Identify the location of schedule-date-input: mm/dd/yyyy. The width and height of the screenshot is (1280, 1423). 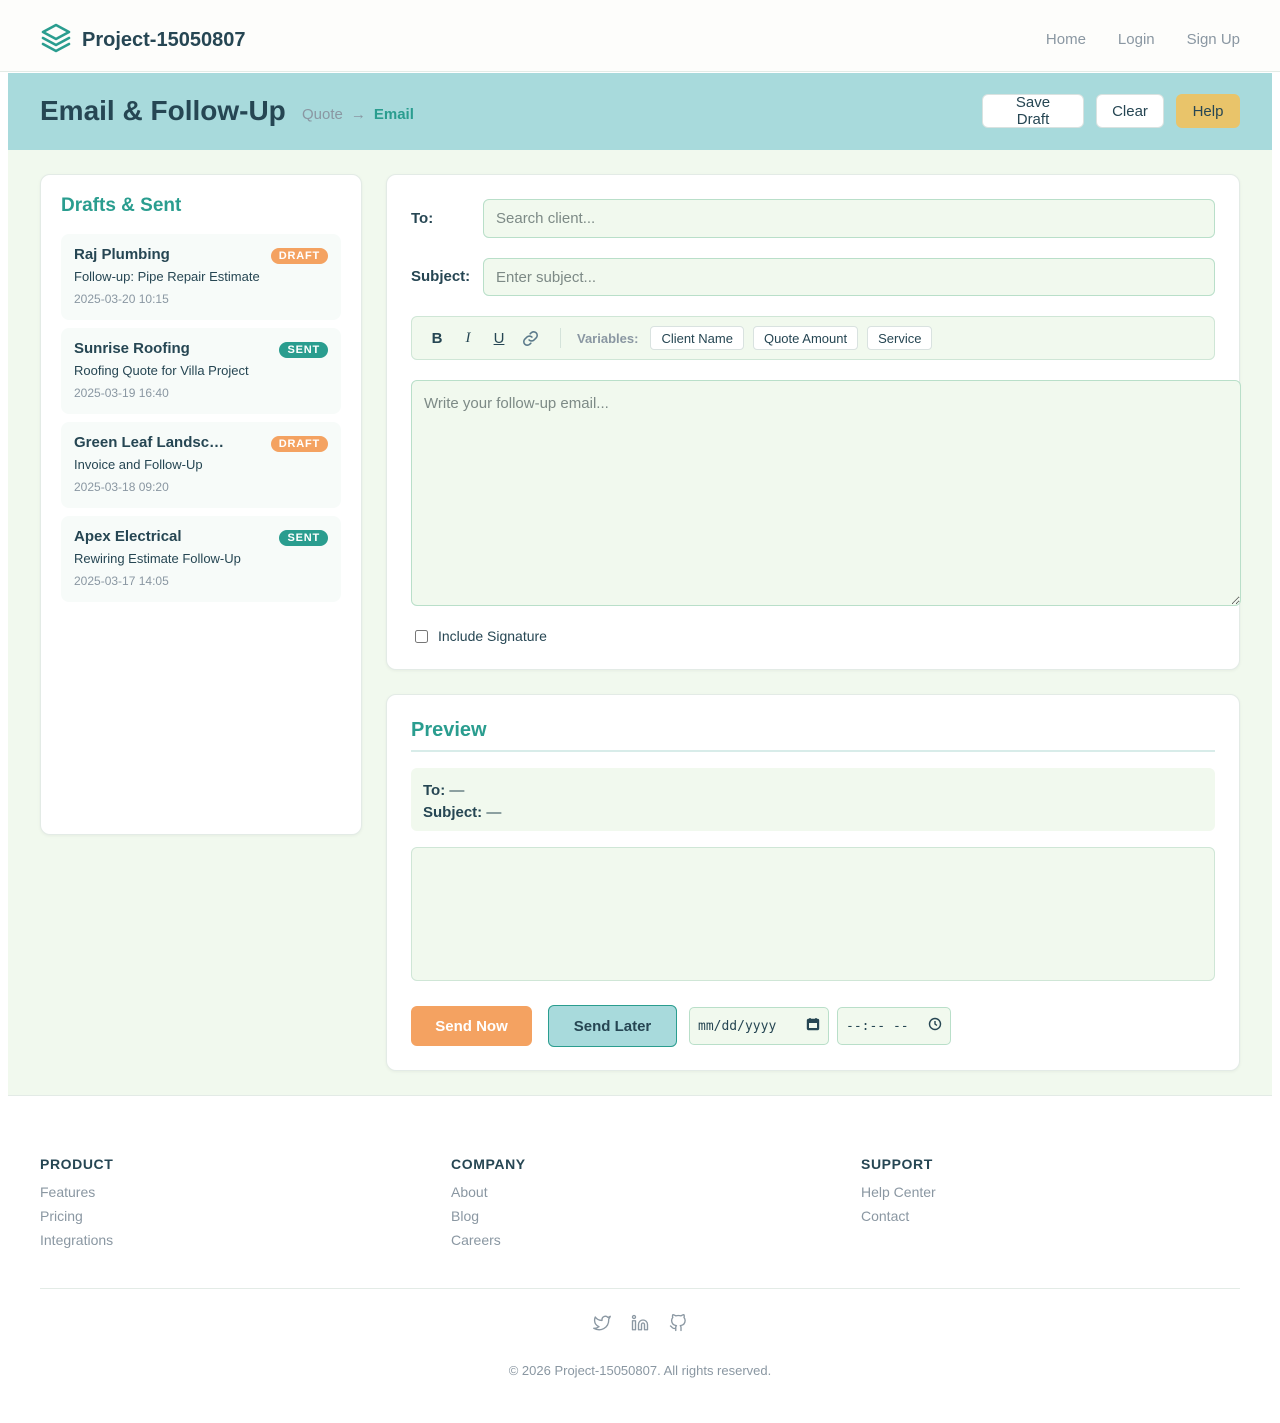
(759, 1026).